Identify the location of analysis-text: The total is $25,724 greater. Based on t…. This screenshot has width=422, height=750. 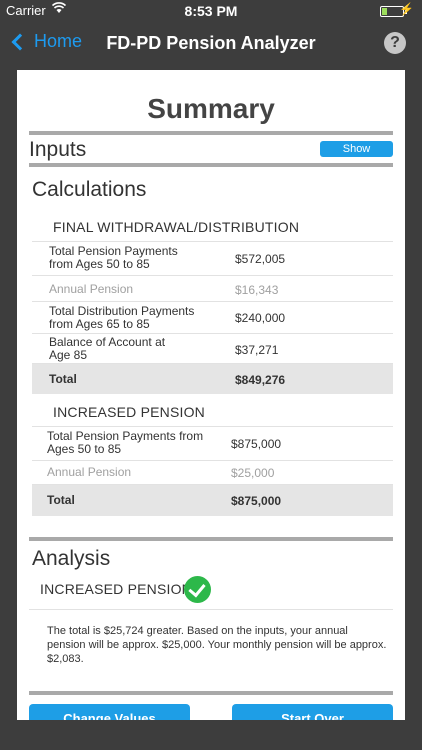
(217, 645).